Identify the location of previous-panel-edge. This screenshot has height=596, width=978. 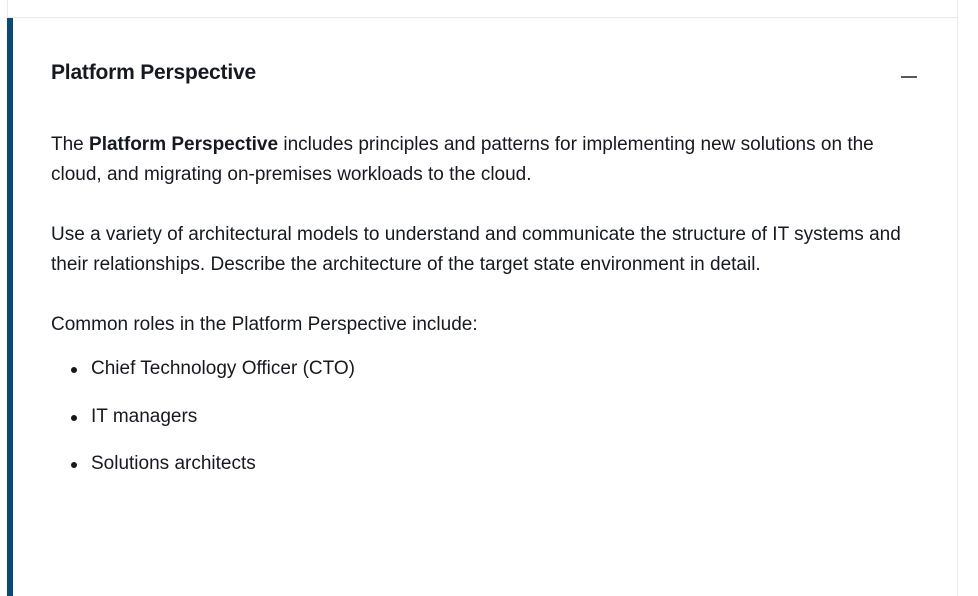
(482, 9).